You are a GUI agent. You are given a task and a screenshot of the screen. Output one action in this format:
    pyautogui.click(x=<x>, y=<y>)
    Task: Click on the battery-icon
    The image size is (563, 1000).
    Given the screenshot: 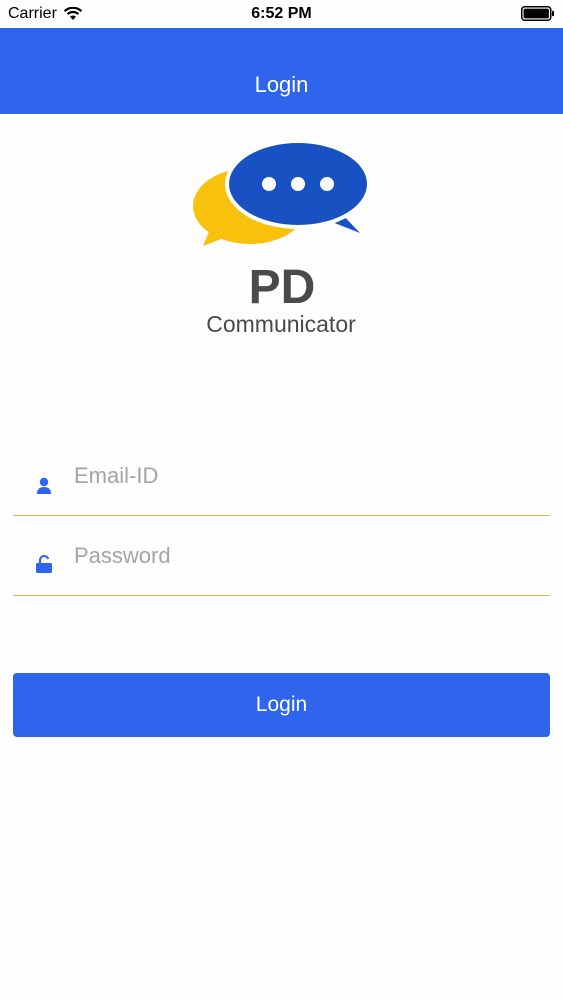 What is the action you would take?
    pyautogui.click(x=537, y=13)
    